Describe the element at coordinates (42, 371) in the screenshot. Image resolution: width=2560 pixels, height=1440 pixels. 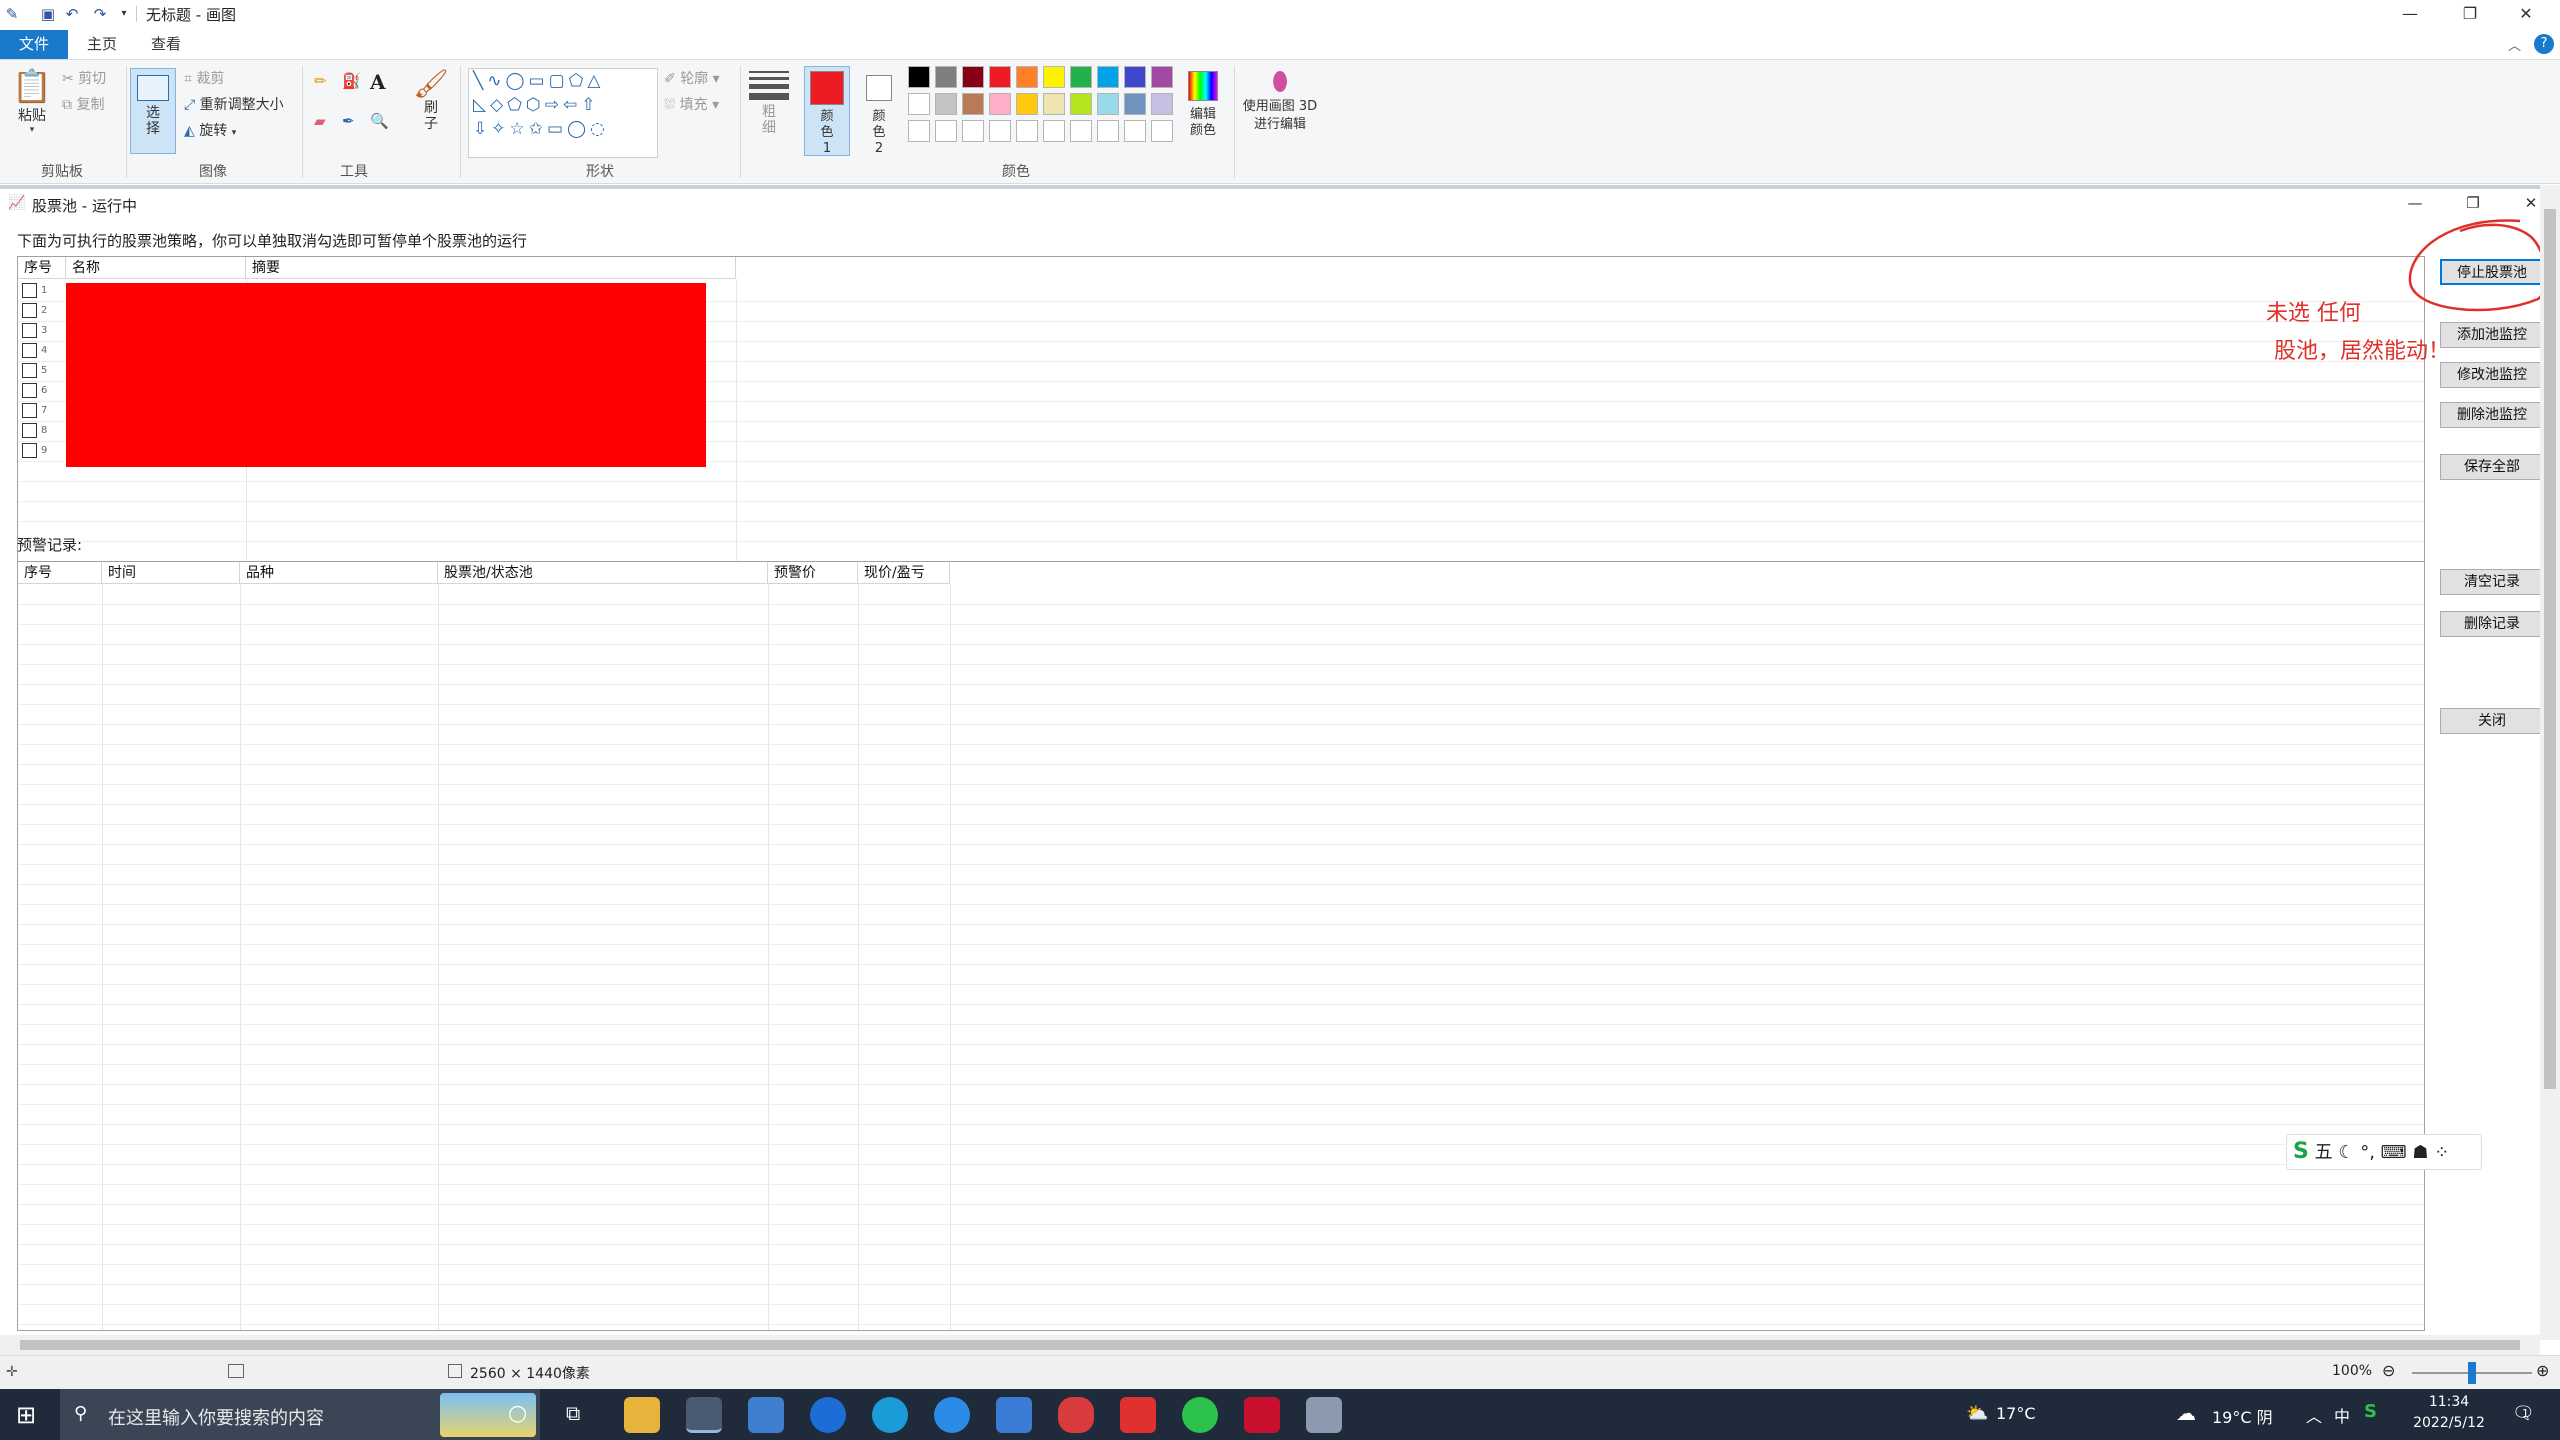
I see `pool-row: 5` at that location.